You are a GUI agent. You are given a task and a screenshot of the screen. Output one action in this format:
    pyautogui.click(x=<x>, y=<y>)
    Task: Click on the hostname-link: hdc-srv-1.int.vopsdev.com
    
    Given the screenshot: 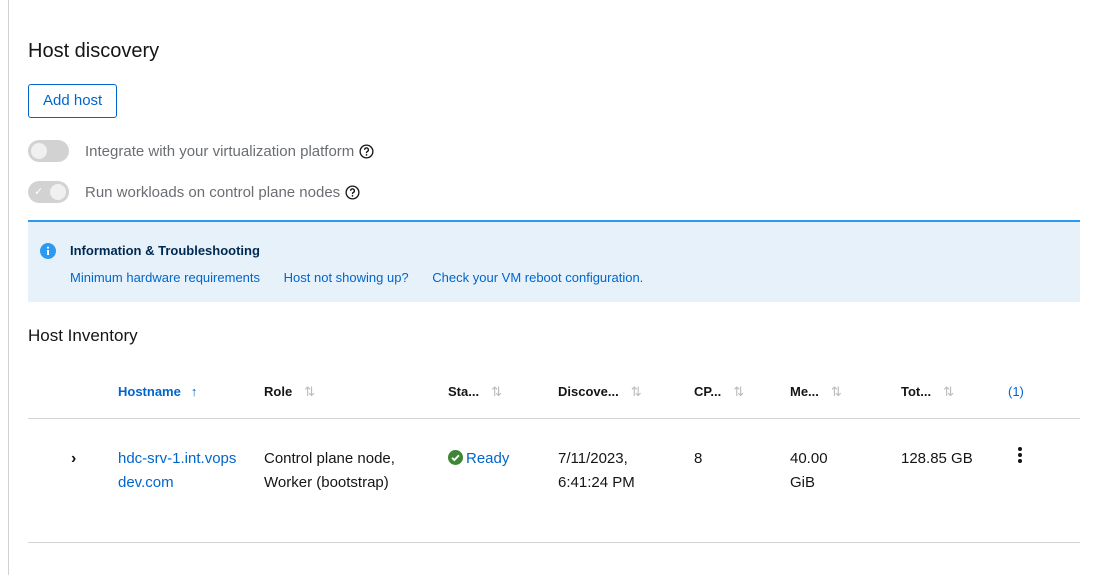 What is the action you would take?
    pyautogui.click(x=191, y=480)
    